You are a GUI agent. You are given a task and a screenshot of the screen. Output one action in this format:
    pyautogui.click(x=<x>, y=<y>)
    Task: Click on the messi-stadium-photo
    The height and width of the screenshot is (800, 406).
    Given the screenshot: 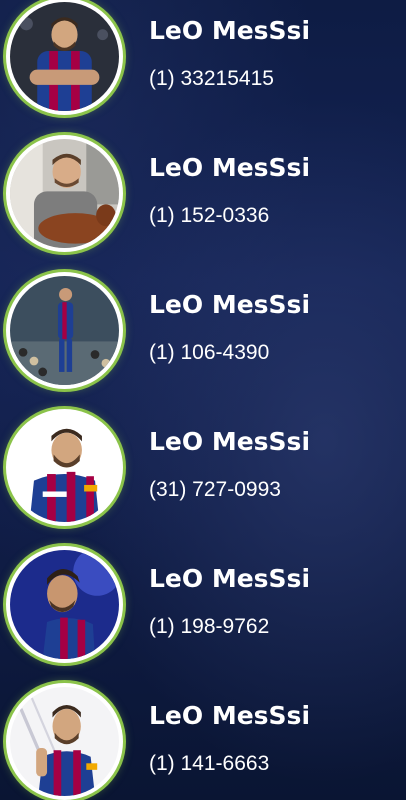 What is the action you would take?
    pyautogui.click(x=64, y=330)
    